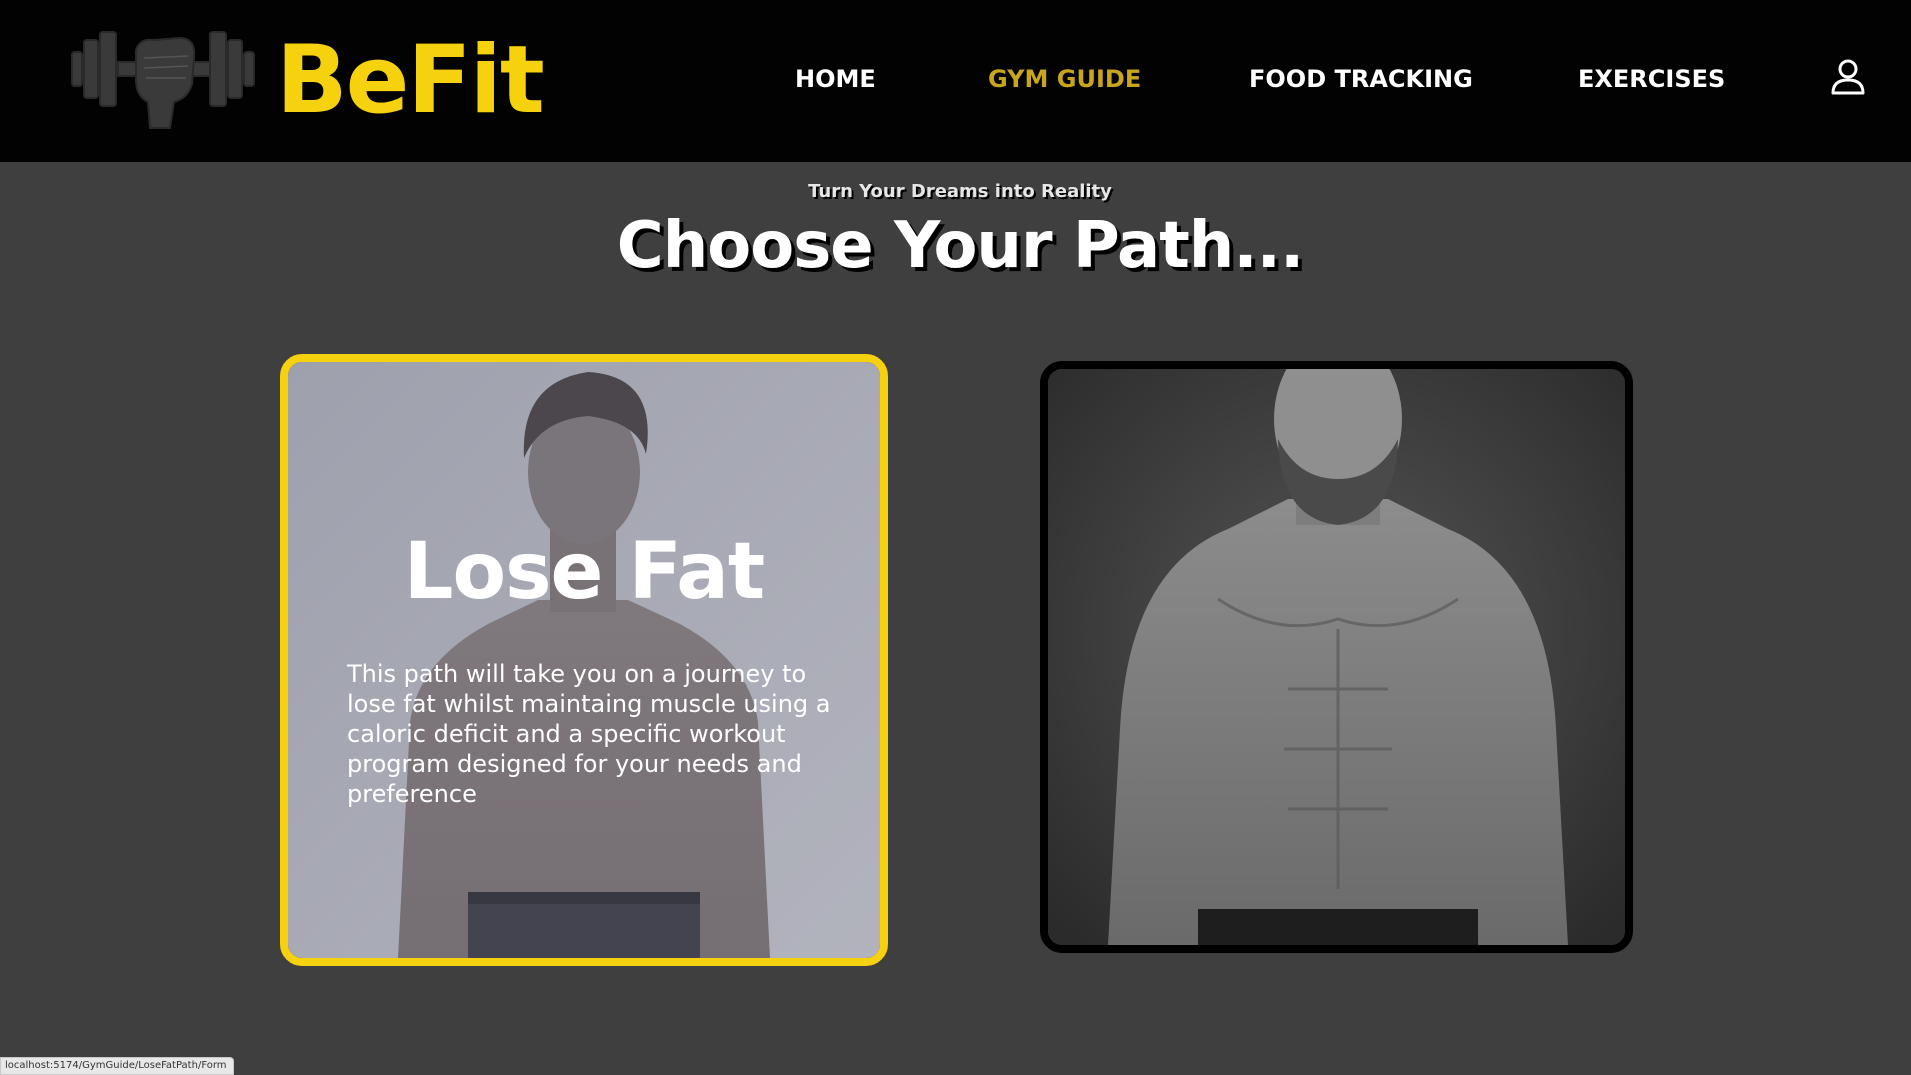 This screenshot has width=1911, height=1075. What do you see at coordinates (584, 572) in the screenshot?
I see `card-title: Lose Fat` at bounding box center [584, 572].